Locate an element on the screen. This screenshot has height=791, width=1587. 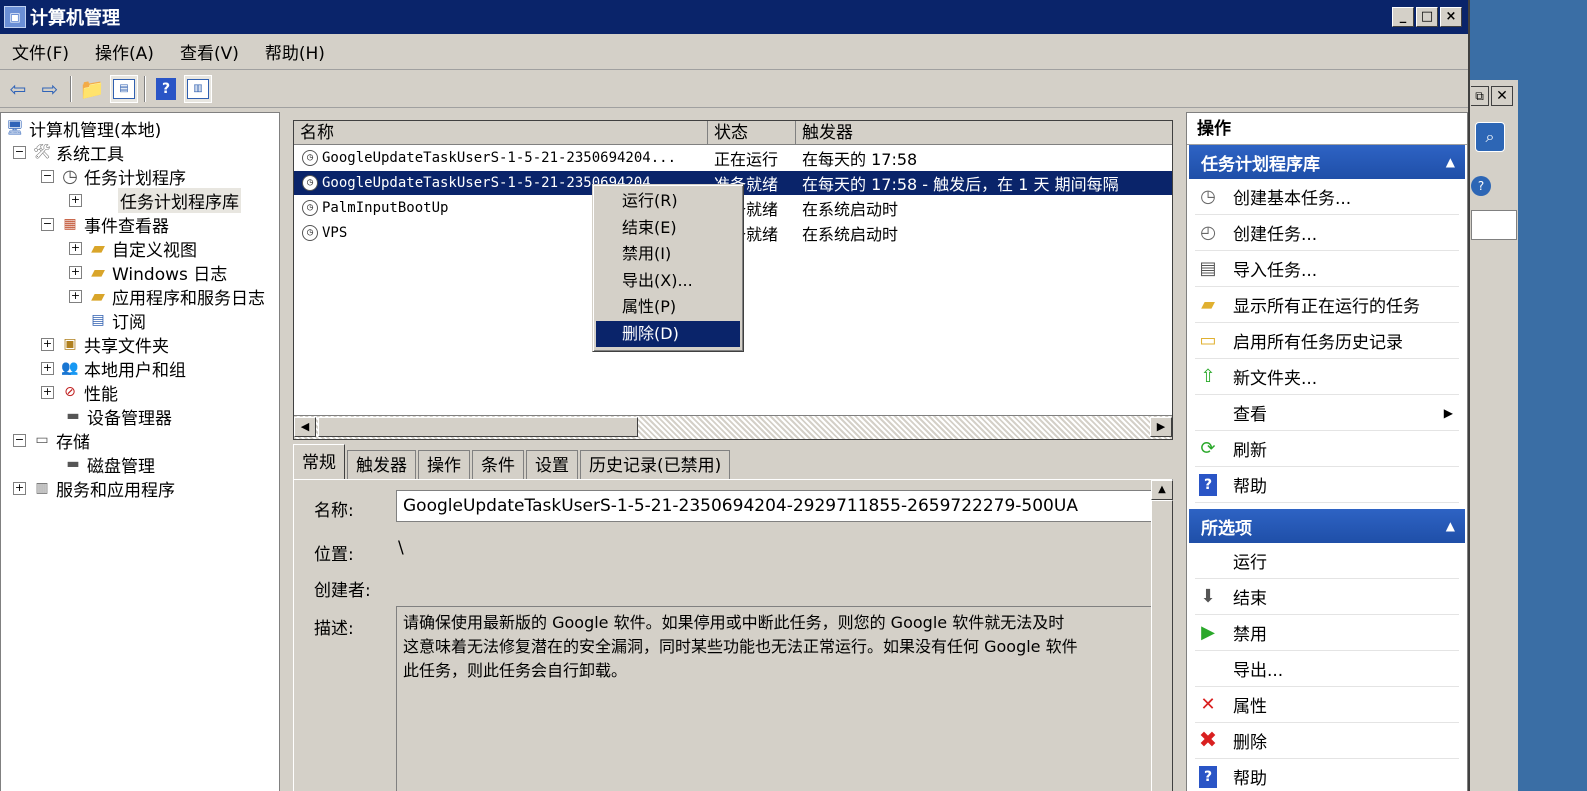
tab-triggers: 触发器 is located at coordinates (381, 465).